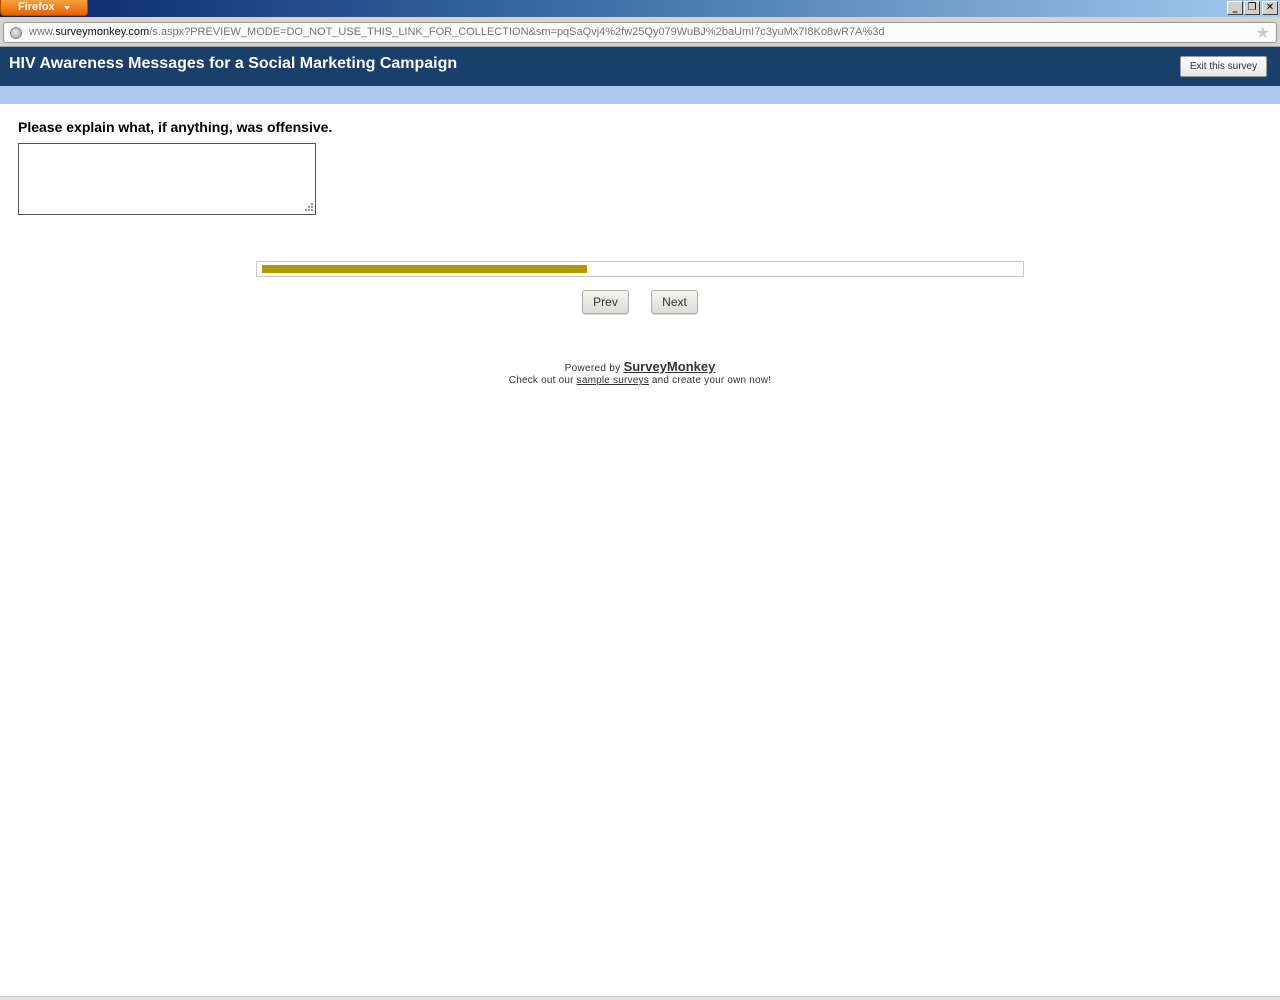 The image size is (1280, 1000). Describe the element at coordinates (67, 8) in the screenshot. I see `chevron-down-icon` at that location.